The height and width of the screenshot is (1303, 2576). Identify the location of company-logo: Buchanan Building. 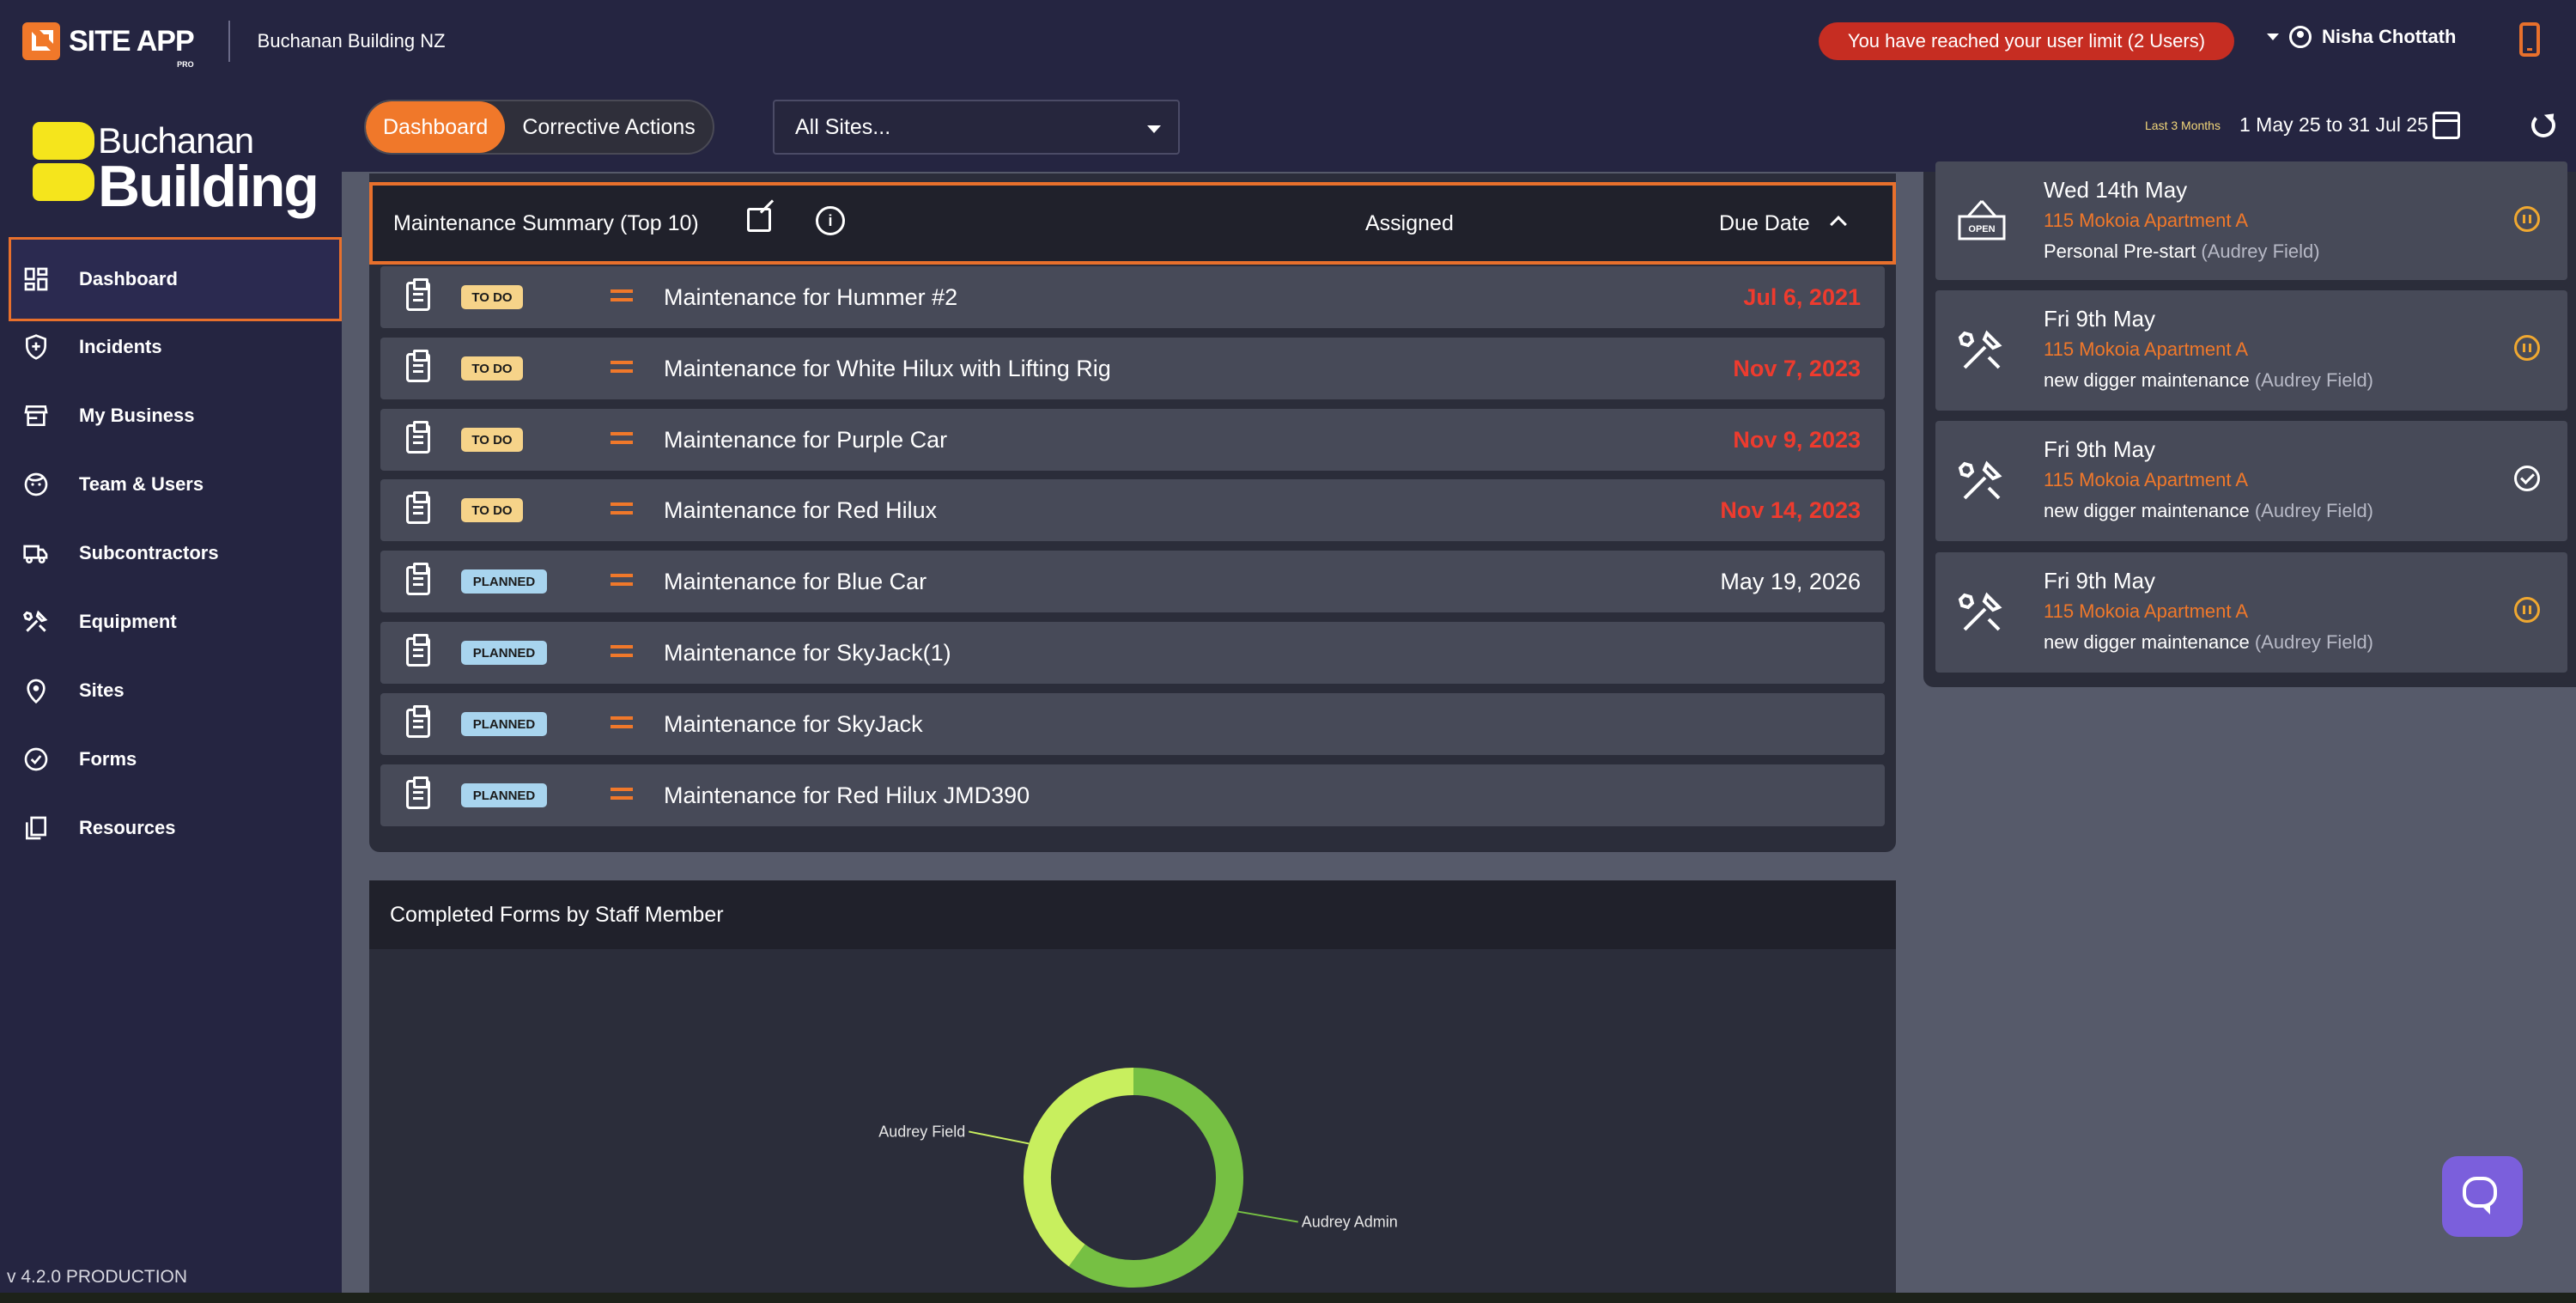
(176, 169).